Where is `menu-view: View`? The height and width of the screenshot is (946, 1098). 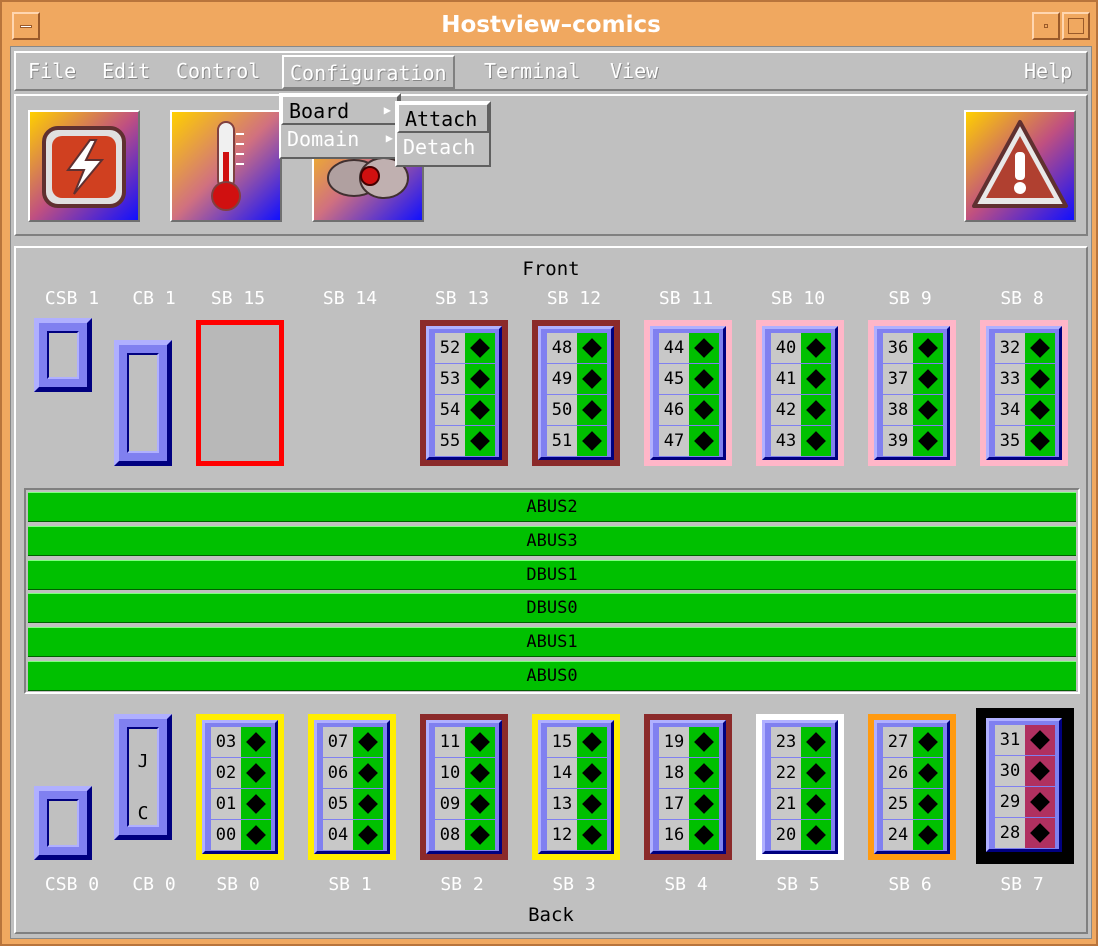 menu-view: View is located at coordinates (634, 71).